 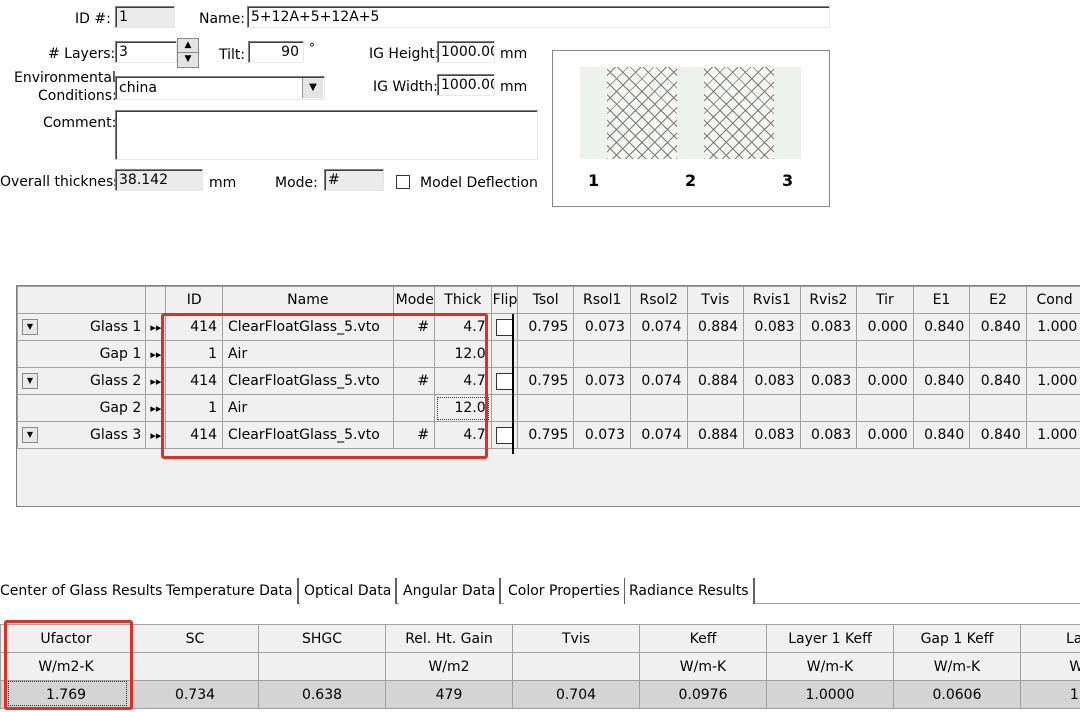 What do you see at coordinates (195, 694) in the screenshot?
I see `results-value-cell: 0.734` at bounding box center [195, 694].